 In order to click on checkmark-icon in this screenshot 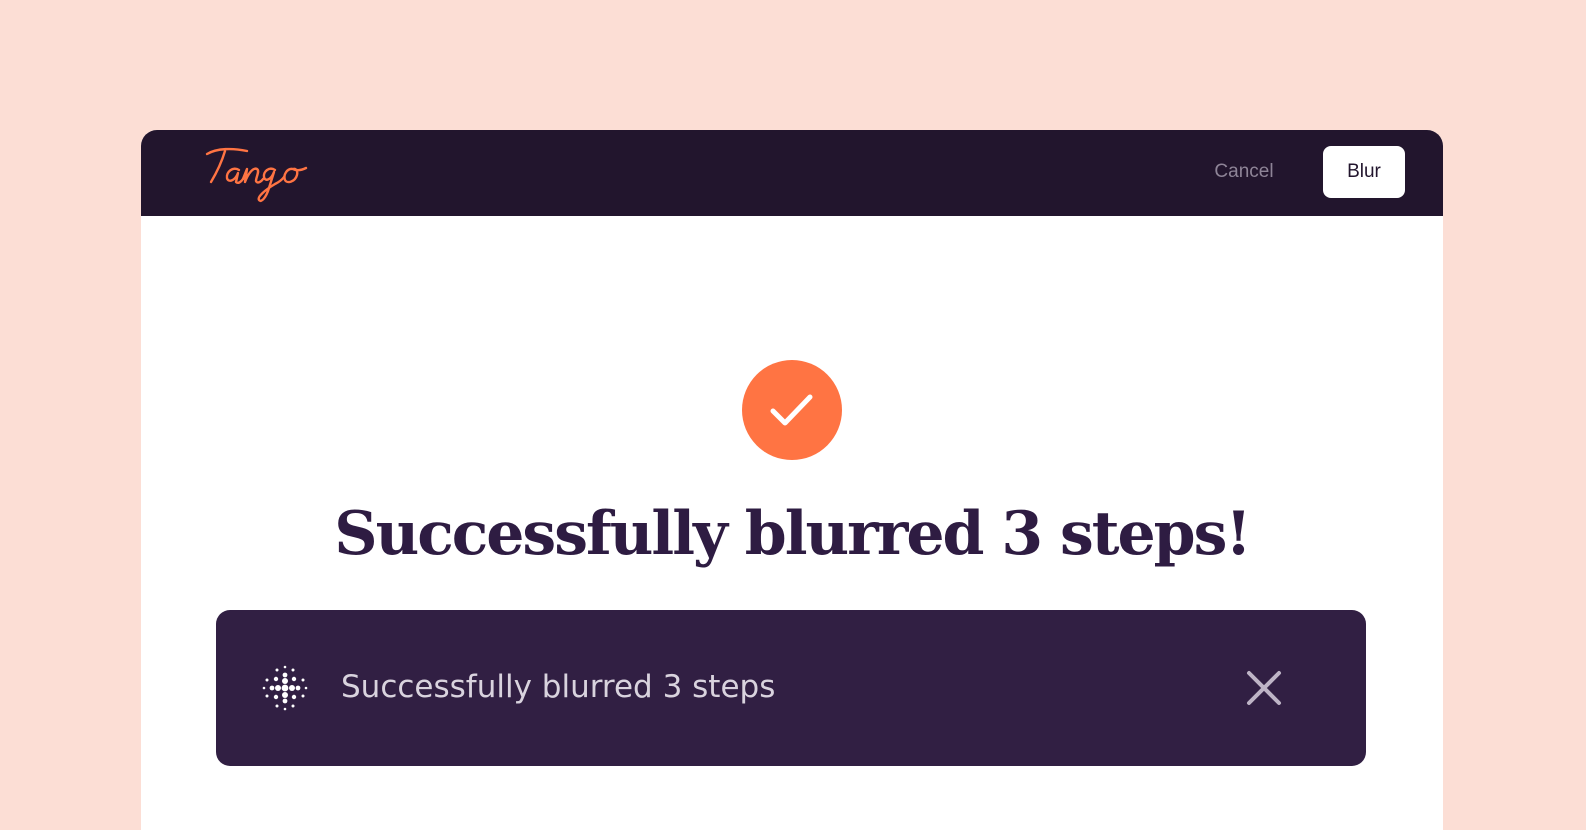, I will do `click(791, 410)`.